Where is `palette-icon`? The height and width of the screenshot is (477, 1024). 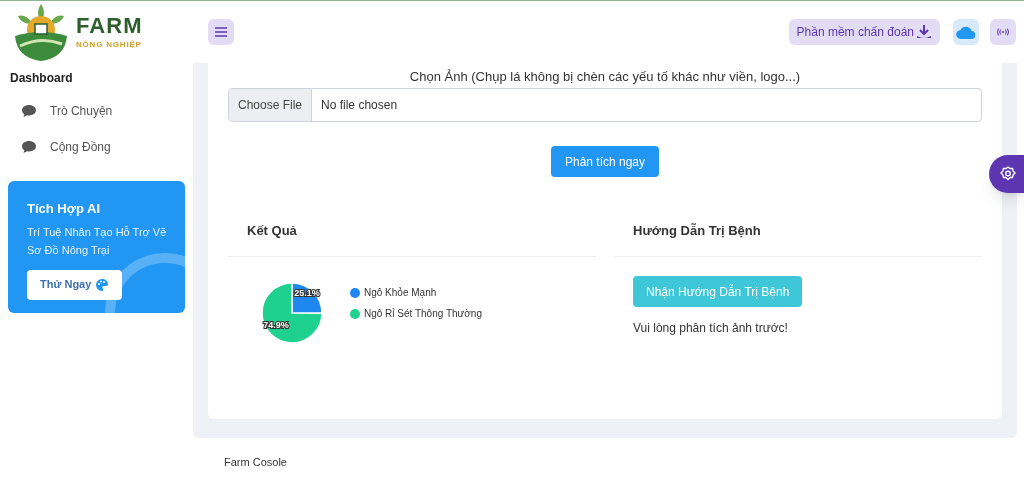 palette-icon is located at coordinates (102, 284).